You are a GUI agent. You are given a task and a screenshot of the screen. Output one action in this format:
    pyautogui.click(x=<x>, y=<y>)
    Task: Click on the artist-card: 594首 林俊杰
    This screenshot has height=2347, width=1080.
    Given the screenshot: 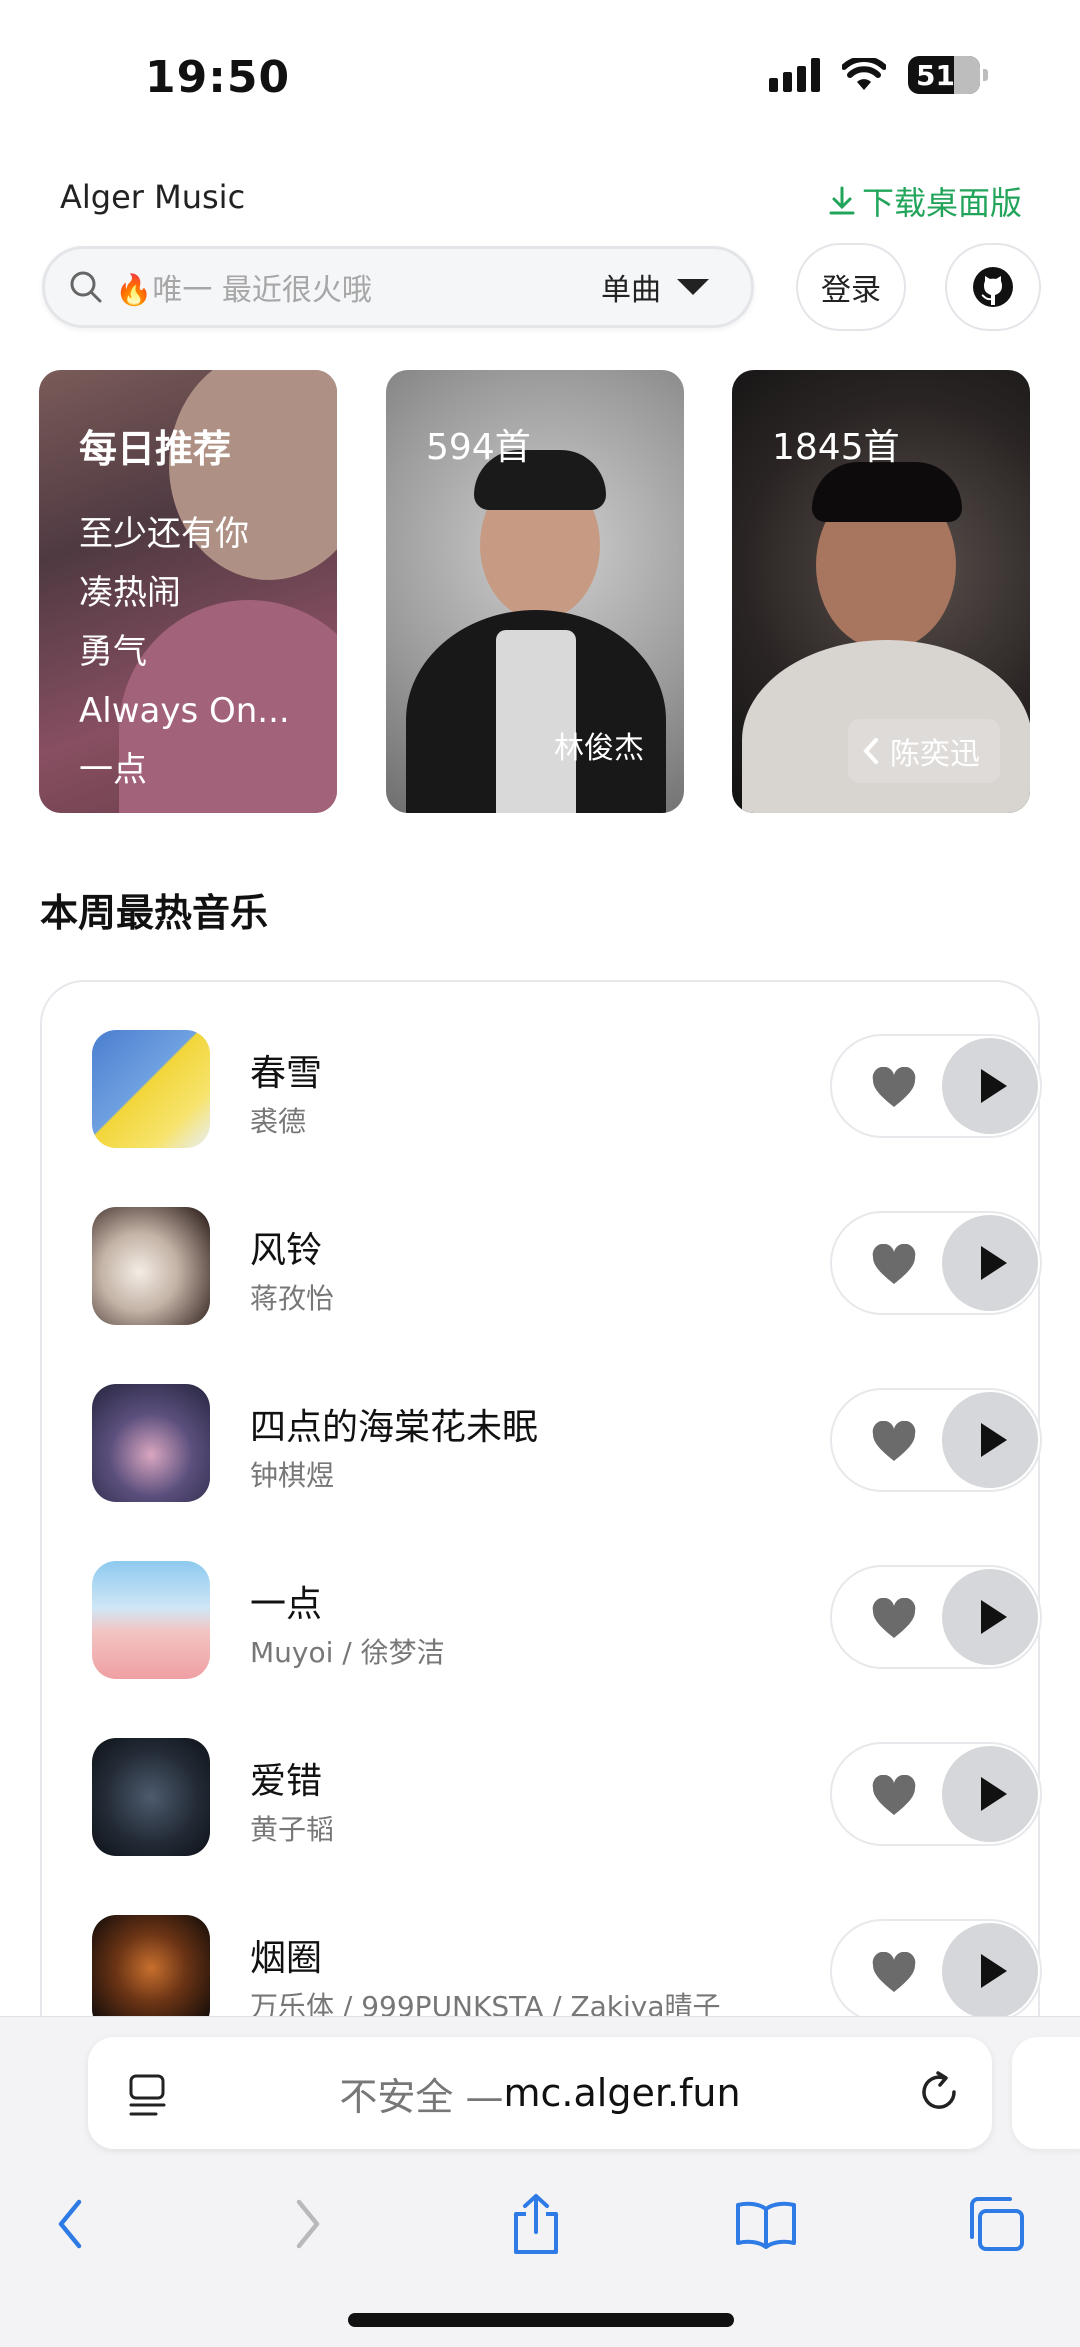 What is the action you would take?
    pyautogui.click(x=535, y=591)
    